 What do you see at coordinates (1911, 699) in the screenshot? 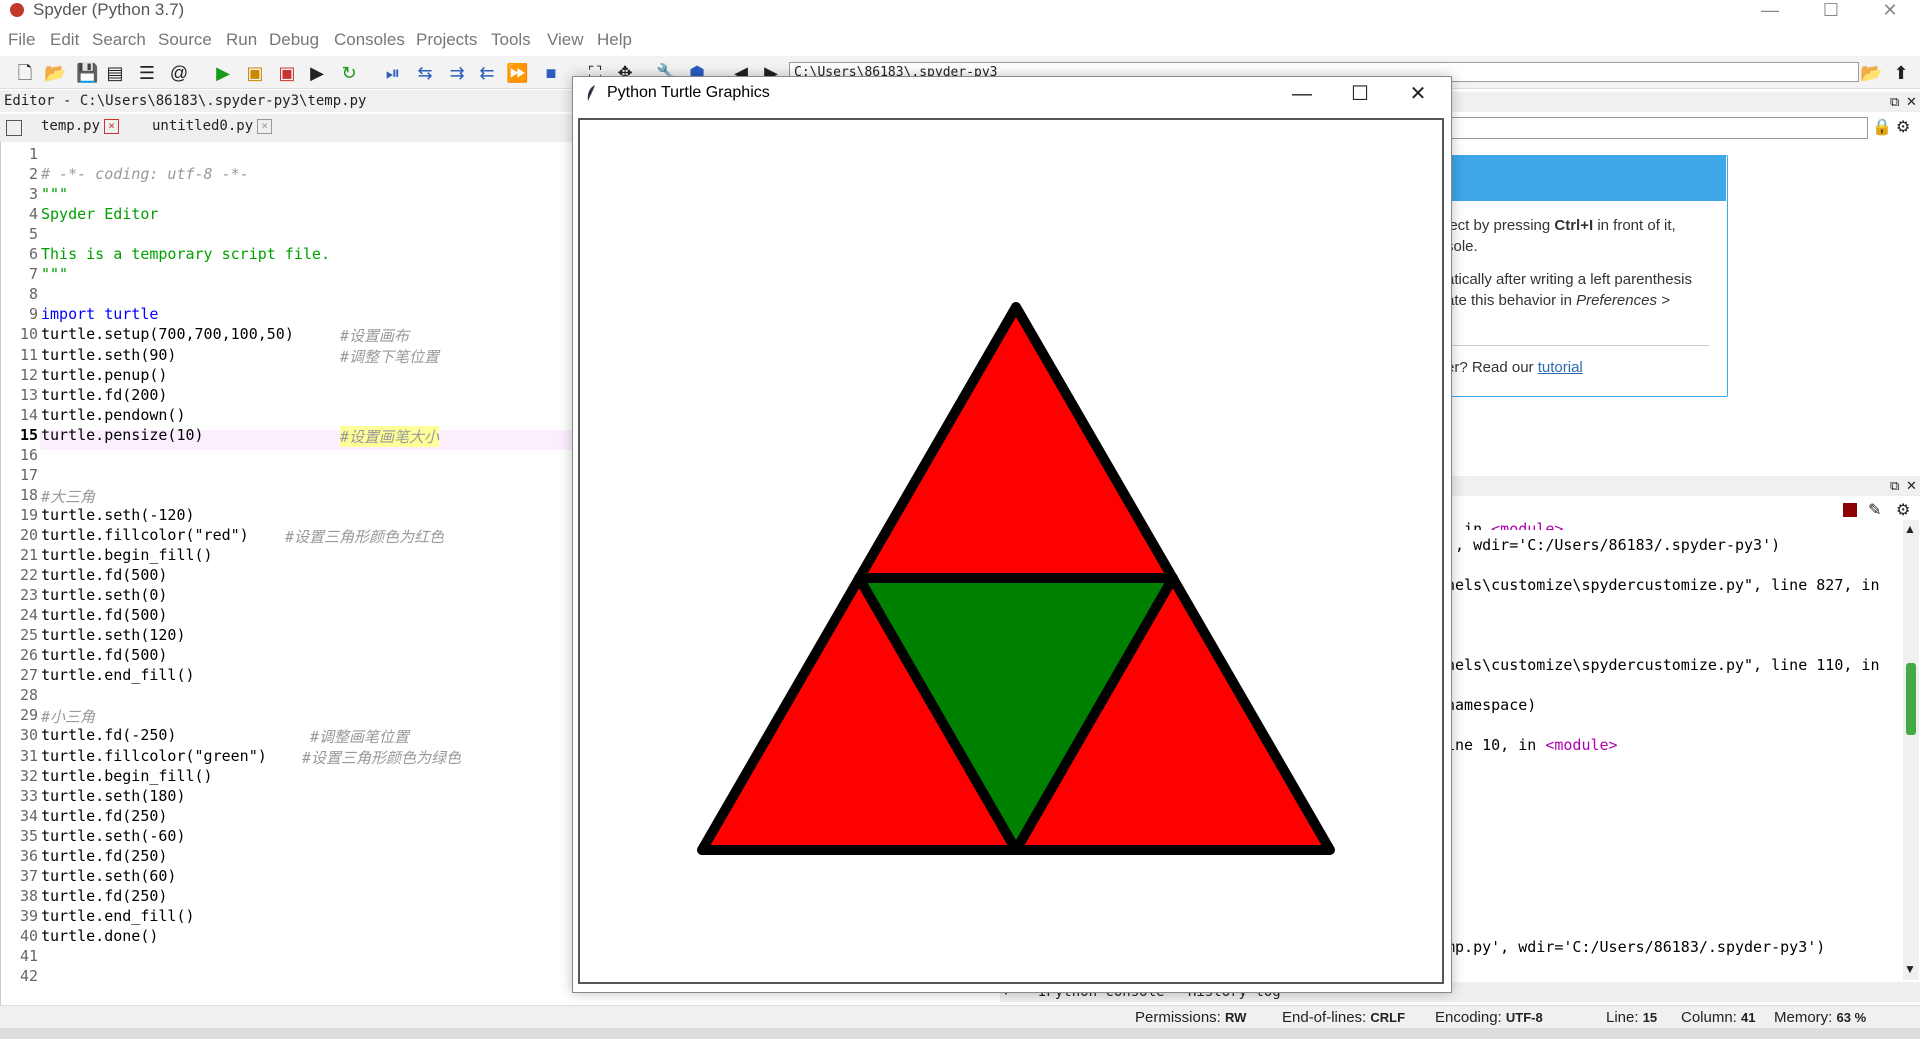
I see `console-scrollbar-thumb` at bounding box center [1911, 699].